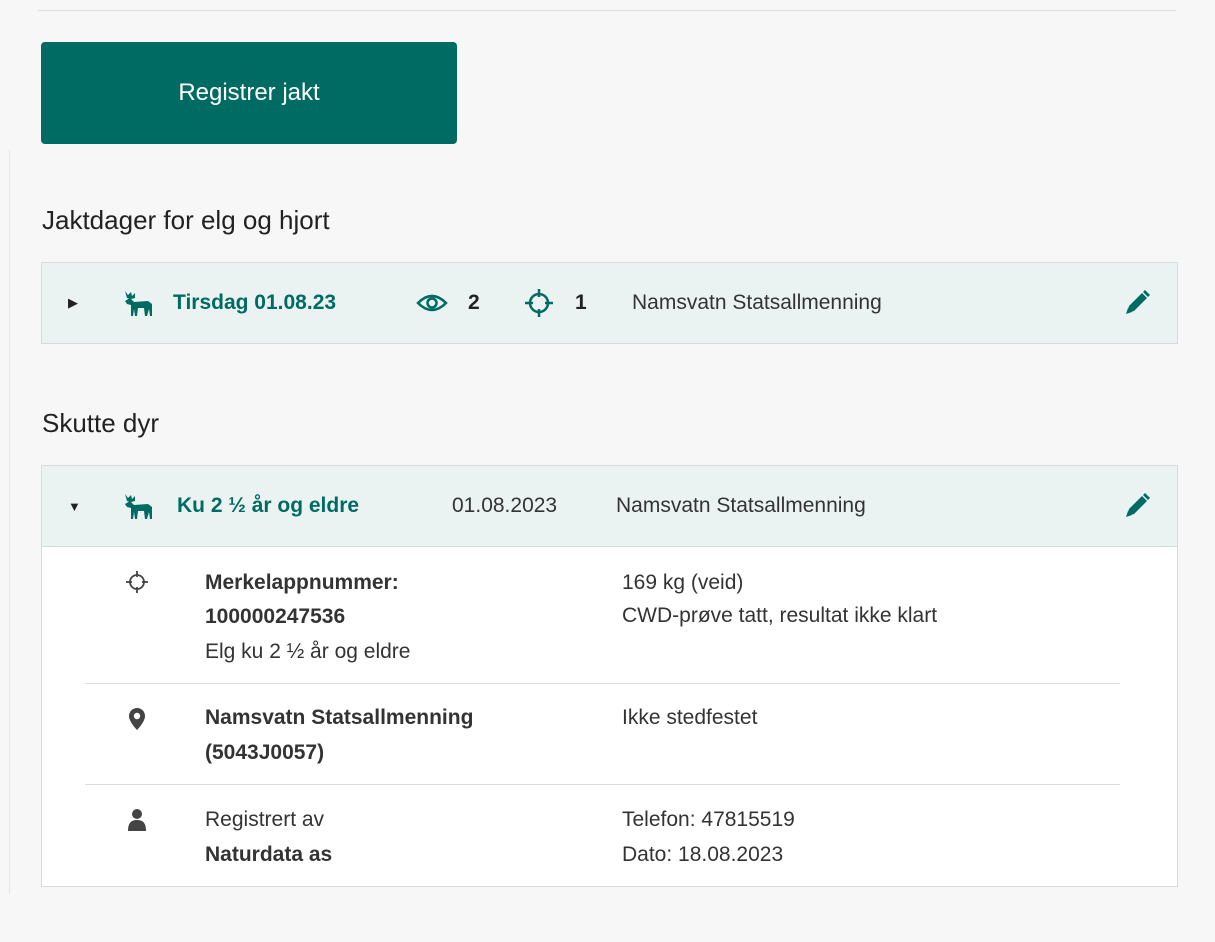 Image resolution: width=1215 pixels, height=942 pixels. Describe the element at coordinates (607, 10) in the screenshot. I see `top-divider` at that location.